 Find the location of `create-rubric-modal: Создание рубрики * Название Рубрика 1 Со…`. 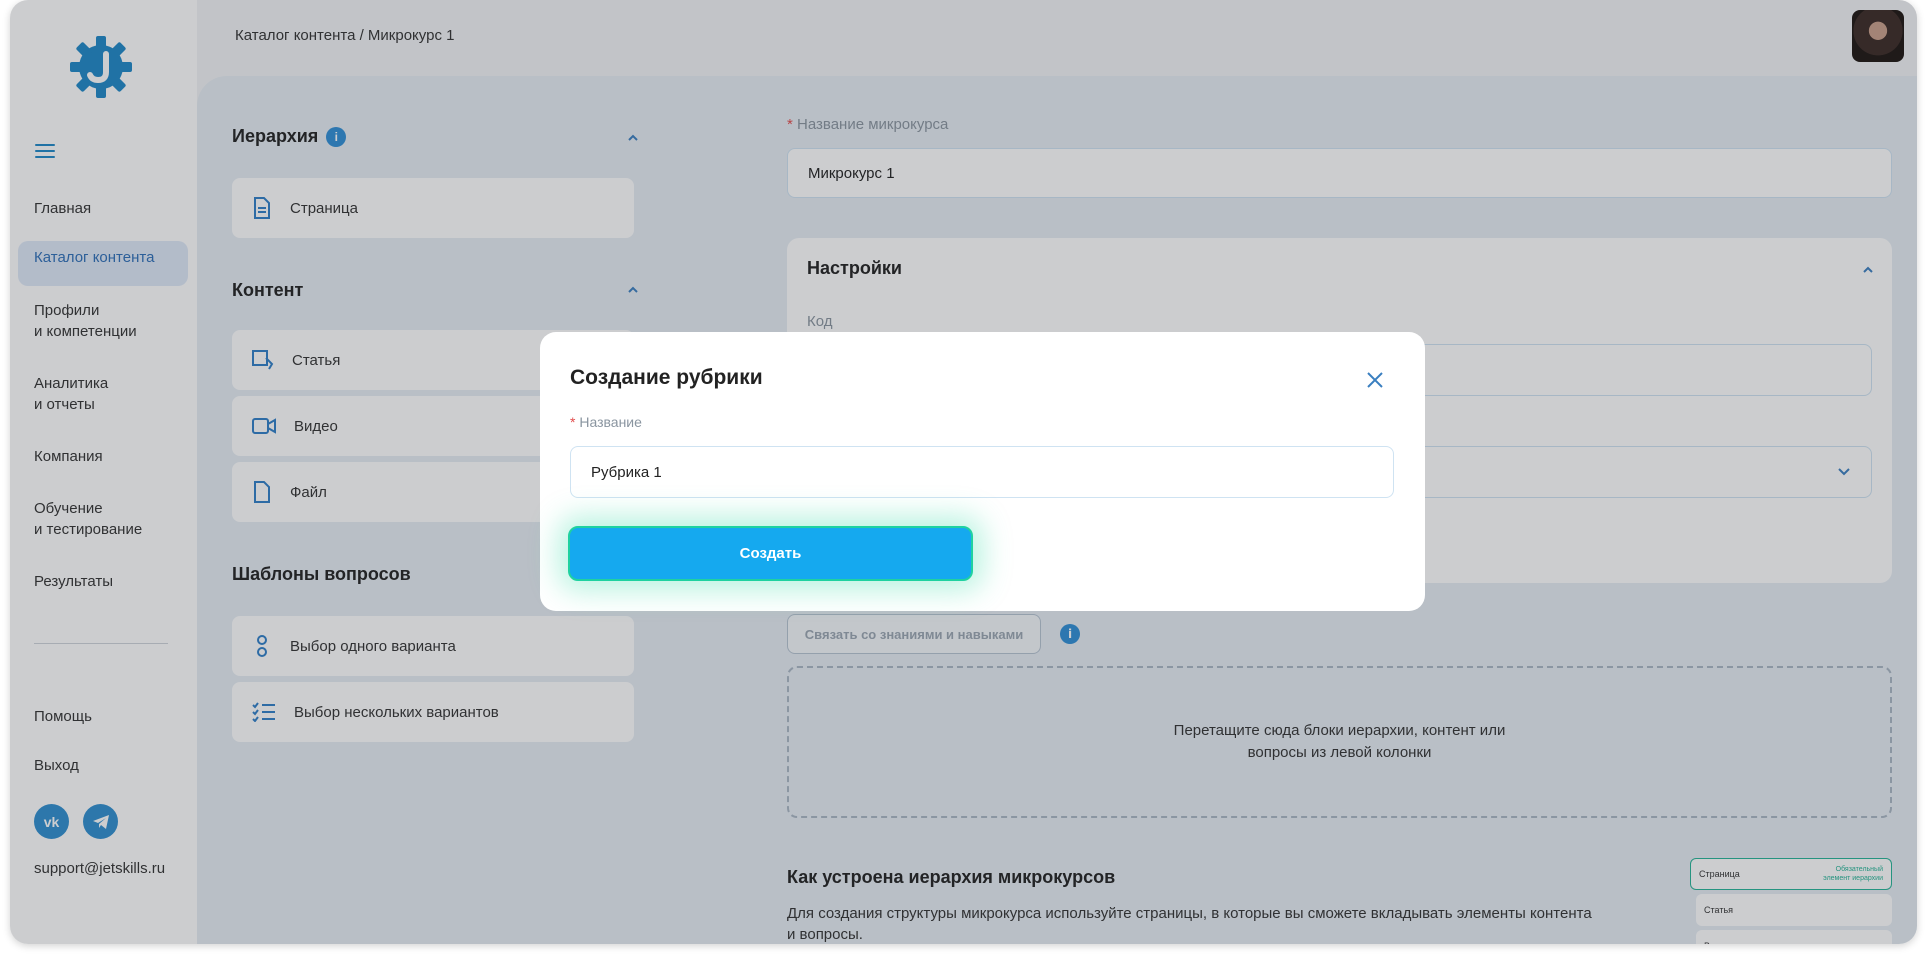

create-rubric-modal: Создание рубрики * Название Рубрика 1 Со… is located at coordinates (982, 471).